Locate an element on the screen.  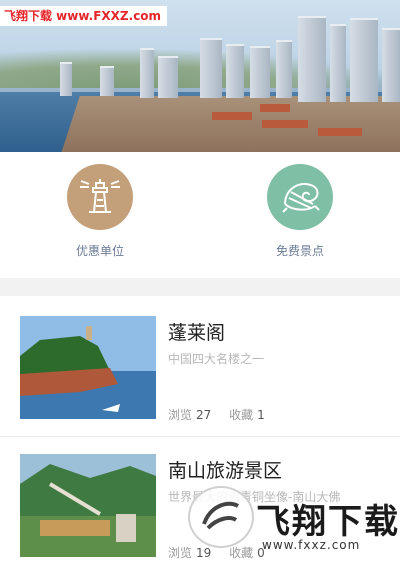
category-label: 优惠单位 is located at coordinates (99, 251).